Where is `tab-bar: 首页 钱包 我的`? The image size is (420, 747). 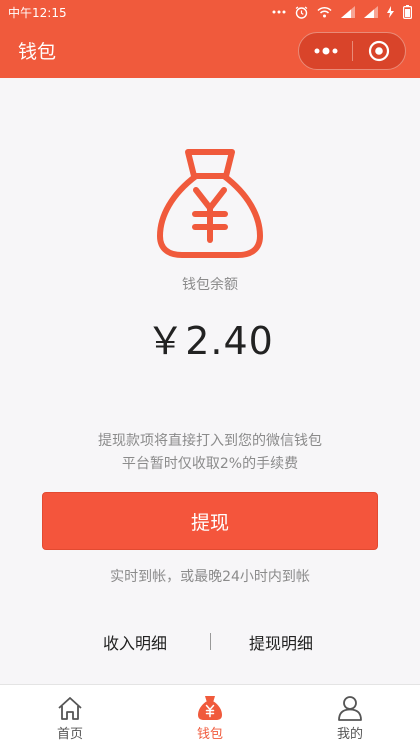 tab-bar: 首页 钱包 我的 is located at coordinates (210, 715).